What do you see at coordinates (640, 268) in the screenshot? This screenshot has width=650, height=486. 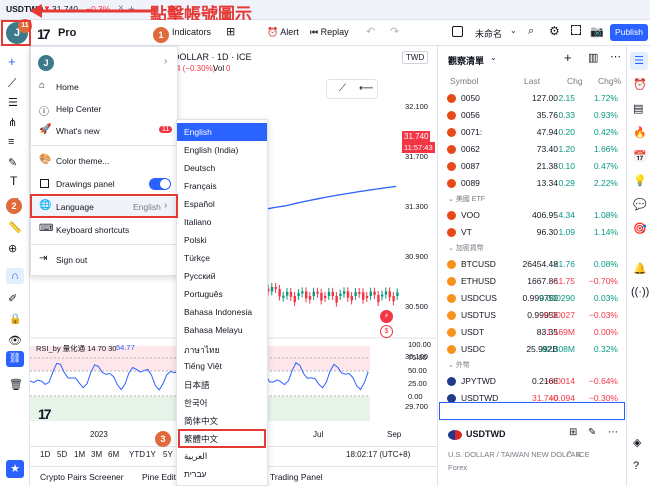 I see `notifications-icon: 🔔` at bounding box center [640, 268].